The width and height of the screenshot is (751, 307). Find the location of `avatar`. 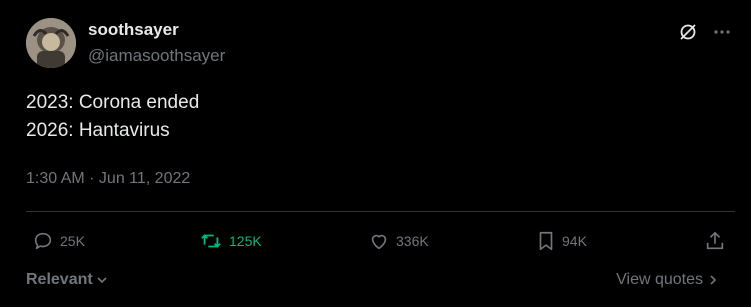

avatar is located at coordinates (51, 43).